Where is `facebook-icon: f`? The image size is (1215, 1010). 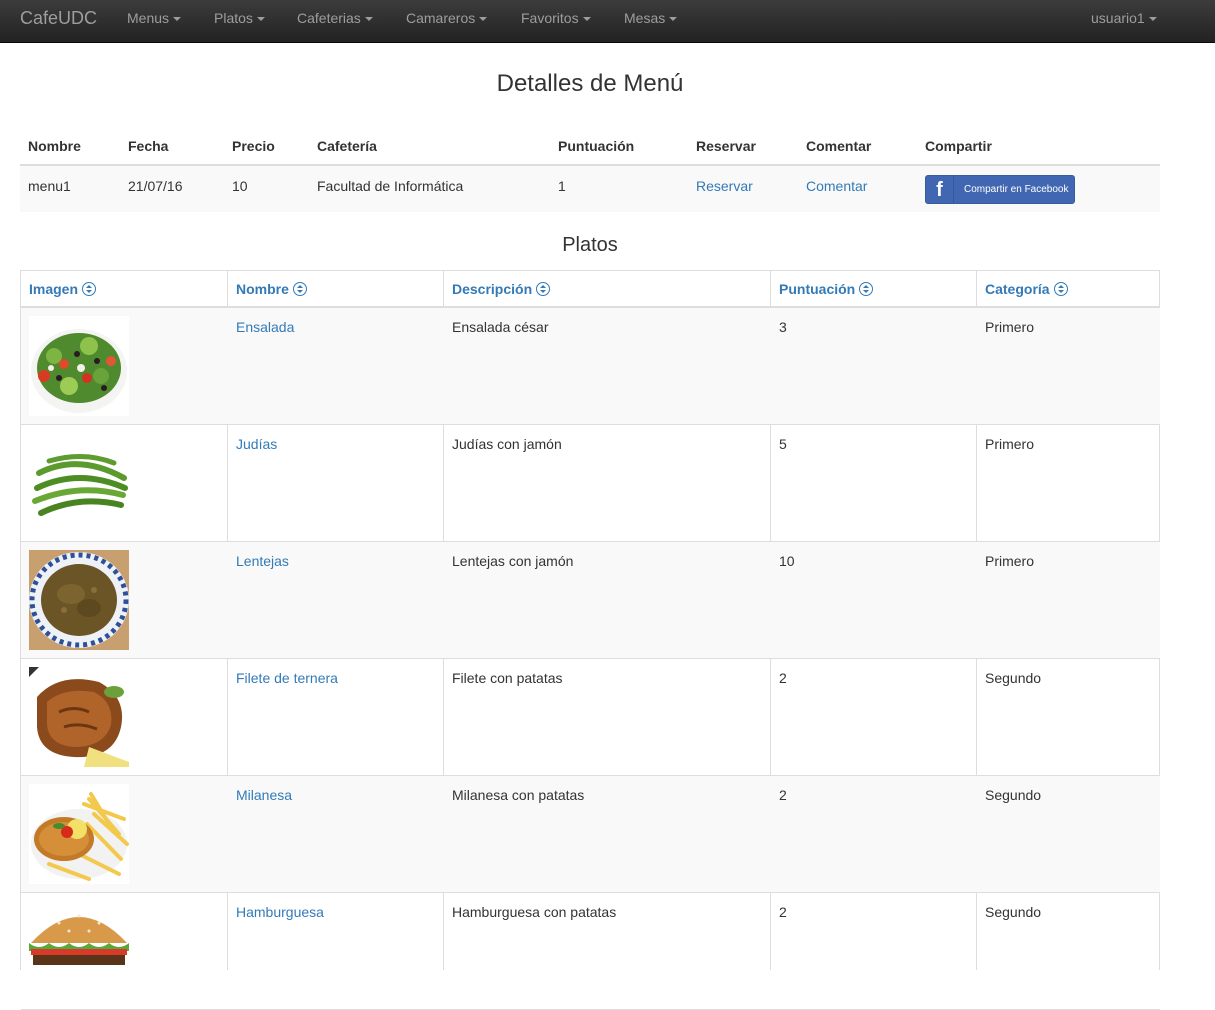 facebook-icon: f is located at coordinates (940, 189).